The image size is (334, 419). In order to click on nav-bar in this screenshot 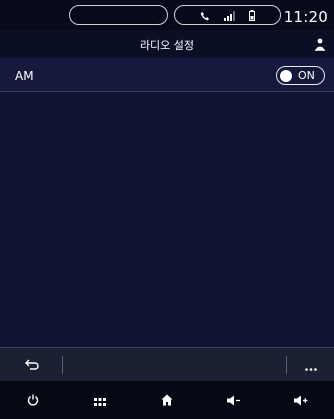, I will do `click(167, 400)`.